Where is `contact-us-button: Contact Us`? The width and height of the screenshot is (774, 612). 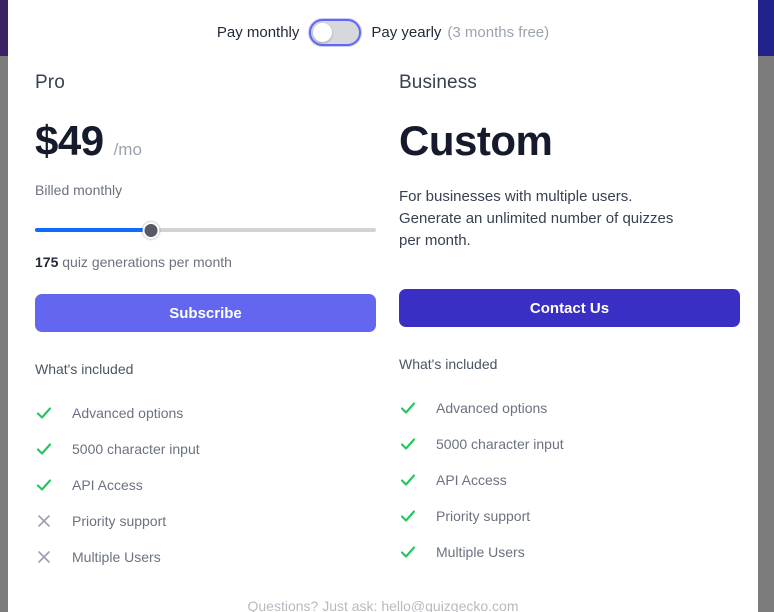 contact-us-button: Contact Us is located at coordinates (569, 308).